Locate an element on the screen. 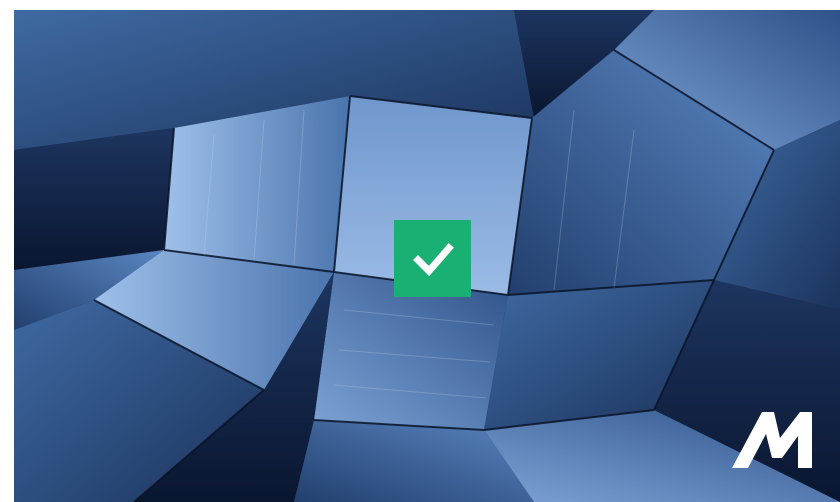 The width and height of the screenshot is (840, 502). m-logo-icon is located at coordinates (772, 440).